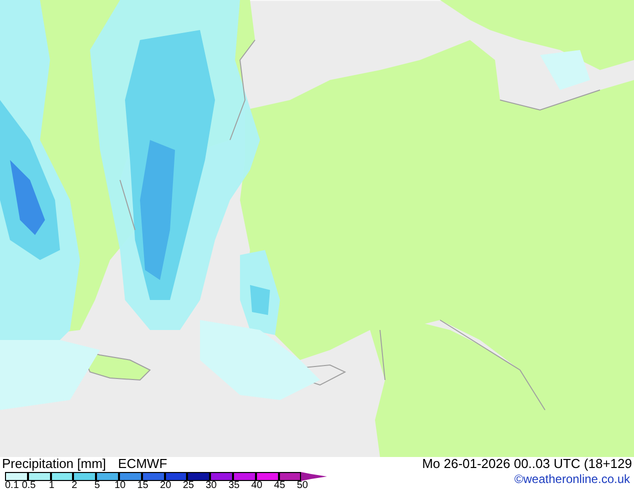  What do you see at coordinates (302, 485) in the screenshot?
I see `legend-label: 50` at bounding box center [302, 485].